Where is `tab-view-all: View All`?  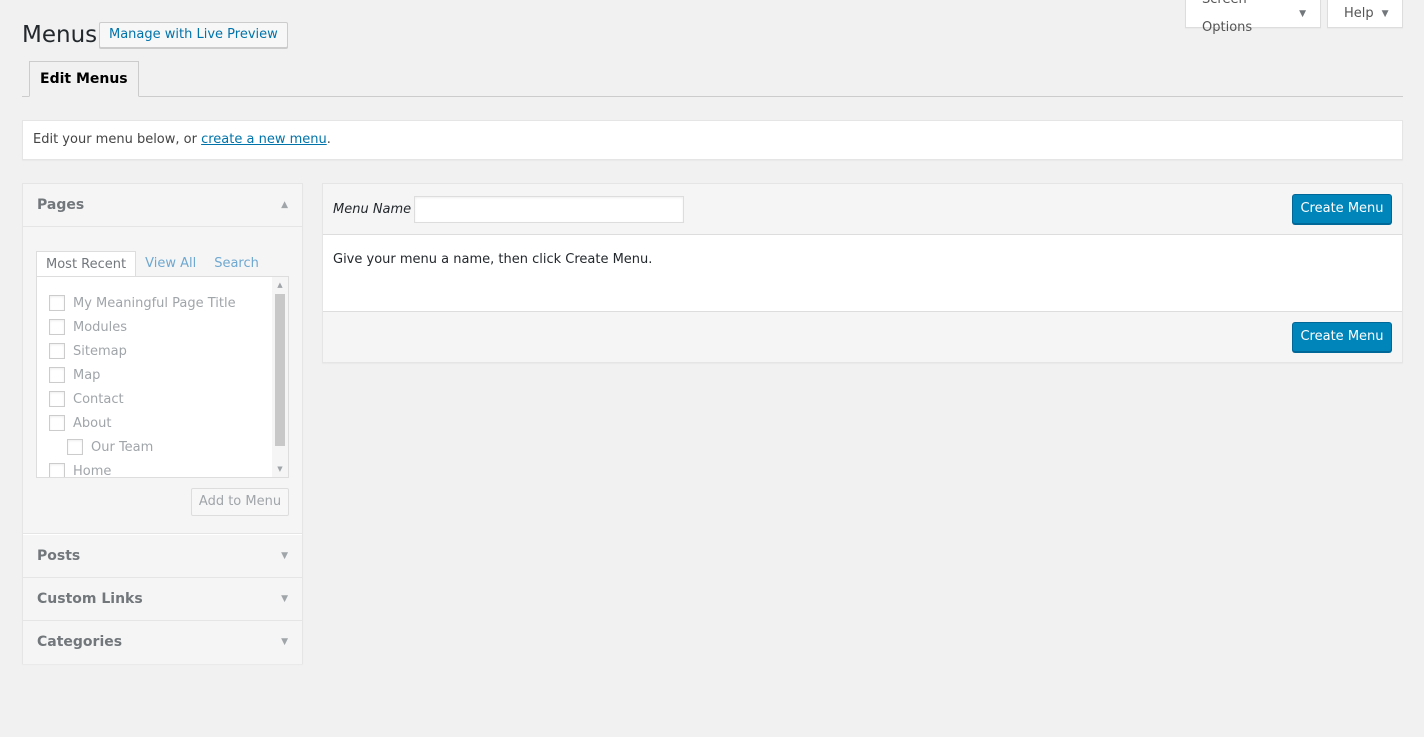
tab-view-all: View All is located at coordinates (170, 264).